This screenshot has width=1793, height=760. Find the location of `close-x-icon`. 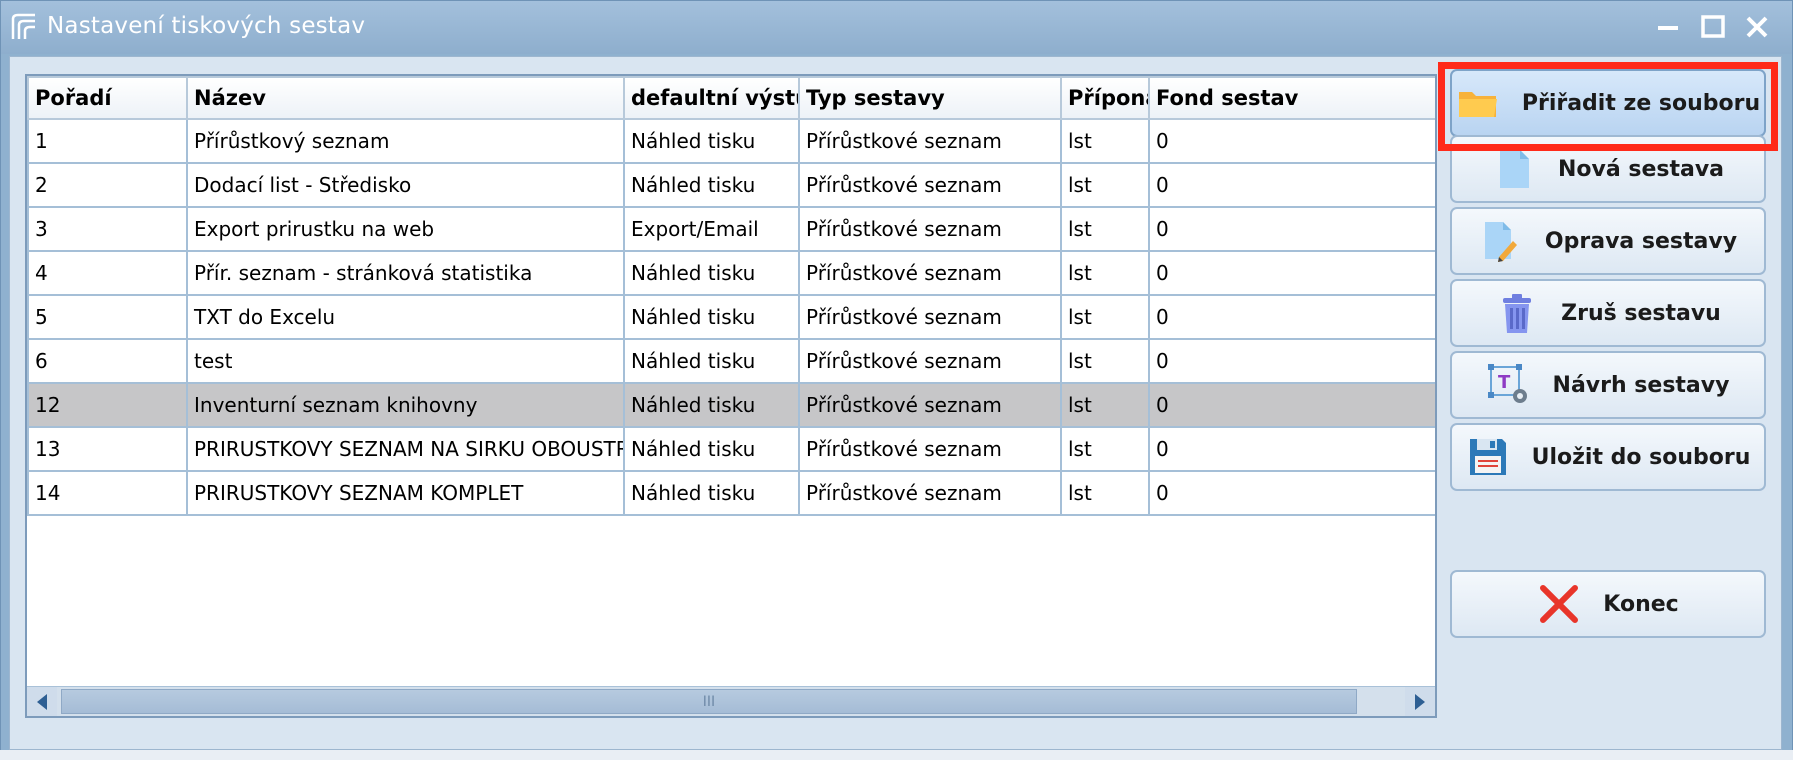

close-x-icon is located at coordinates (1559, 604).